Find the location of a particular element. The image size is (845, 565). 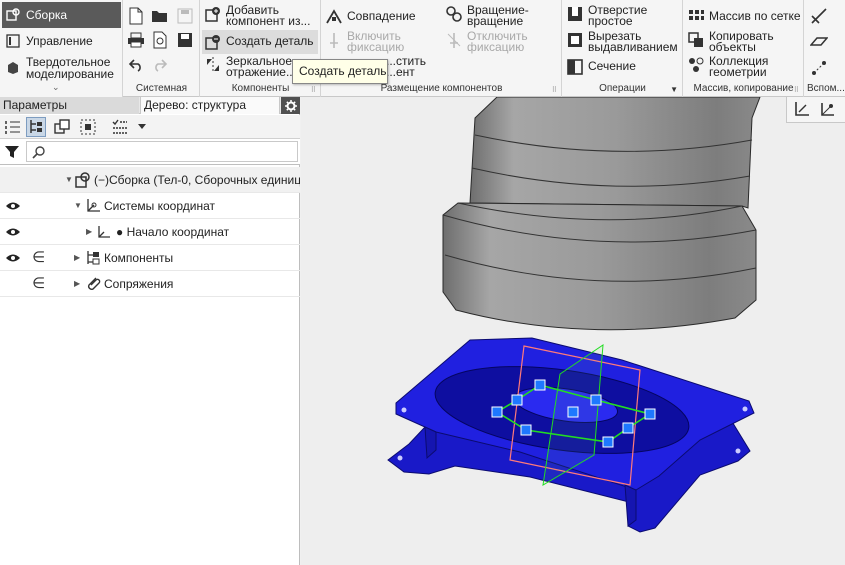

geometry-collection-button: Коллекция геометрии is located at coordinates (727, 67).